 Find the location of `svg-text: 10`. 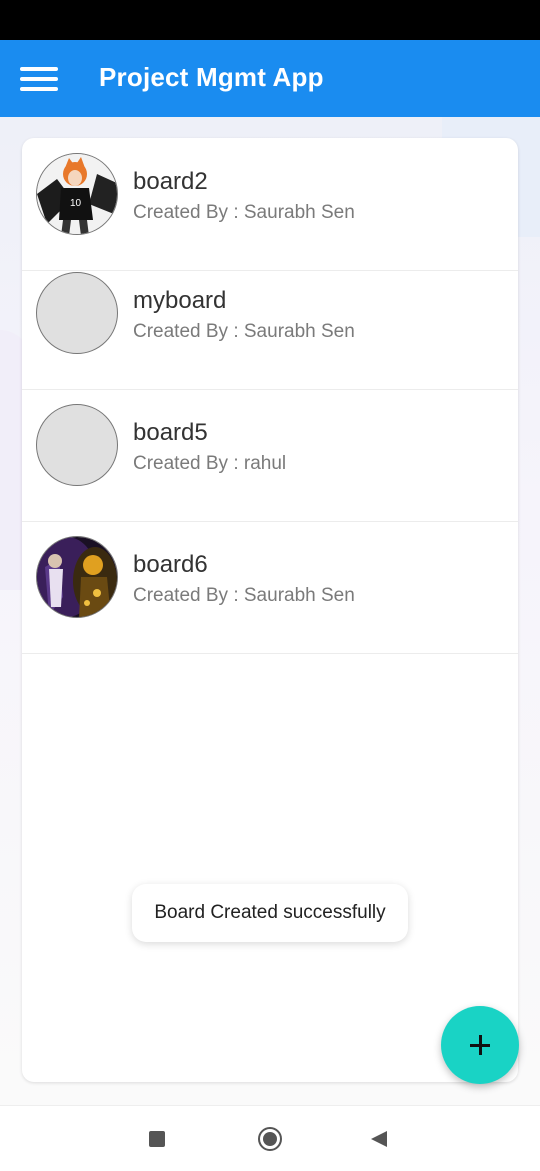

svg-text: 10 is located at coordinates (76, 203).